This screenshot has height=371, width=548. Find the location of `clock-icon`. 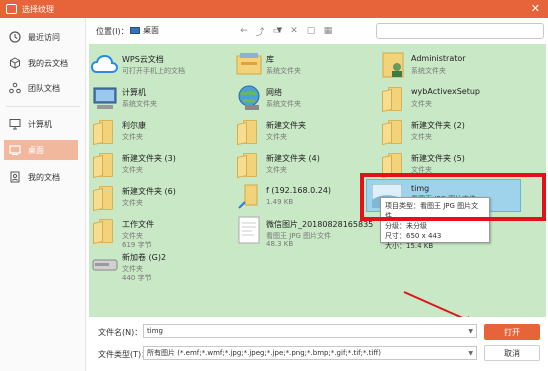

clock-icon is located at coordinates (15, 37).